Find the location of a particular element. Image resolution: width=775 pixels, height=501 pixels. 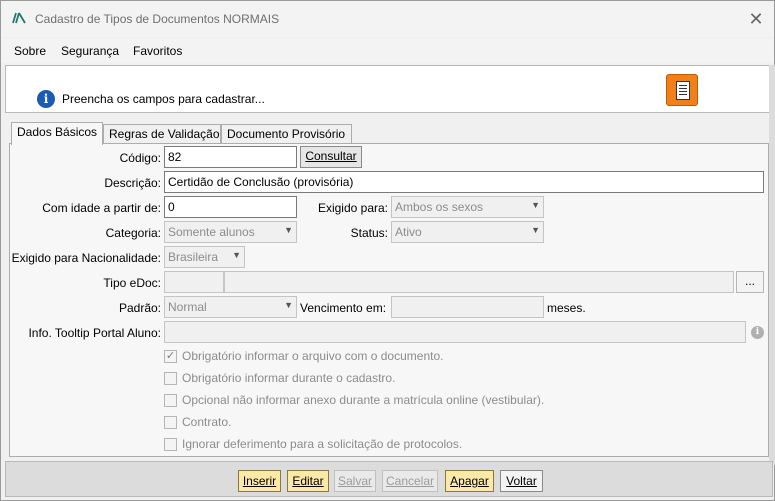

editar-button-label: Editar is located at coordinates (308, 481).